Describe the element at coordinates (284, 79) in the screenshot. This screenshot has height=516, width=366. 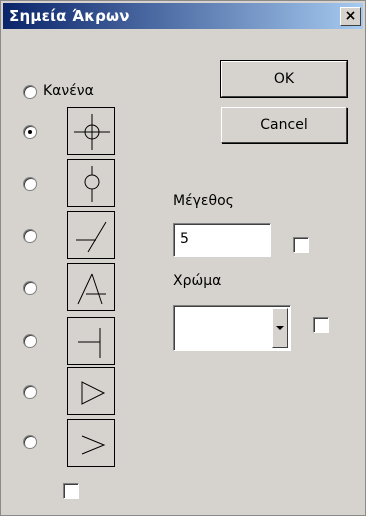
I see `ok-button: OK` at that location.